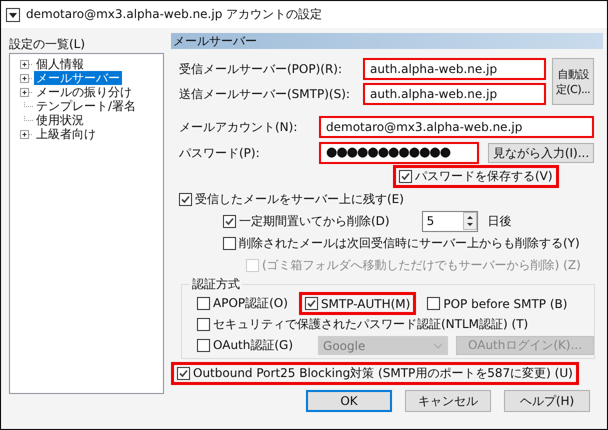 Image resolution: width=608 pixels, height=430 pixels. What do you see at coordinates (261, 69) in the screenshot?
I see `field-label: 受信メールサーバー(POP)(R):` at bounding box center [261, 69].